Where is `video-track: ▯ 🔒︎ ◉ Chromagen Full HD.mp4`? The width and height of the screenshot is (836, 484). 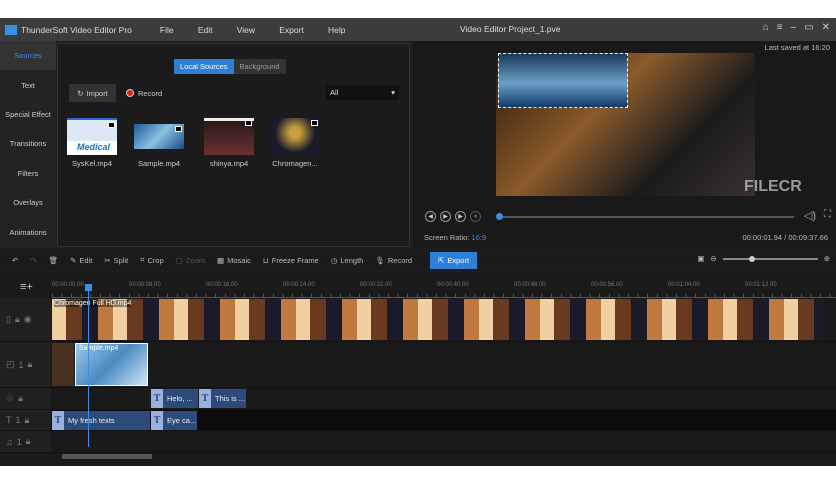 video-track: ▯ 🔒︎ ◉ Chromagen Full HD.mp4 is located at coordinates (418, 320).